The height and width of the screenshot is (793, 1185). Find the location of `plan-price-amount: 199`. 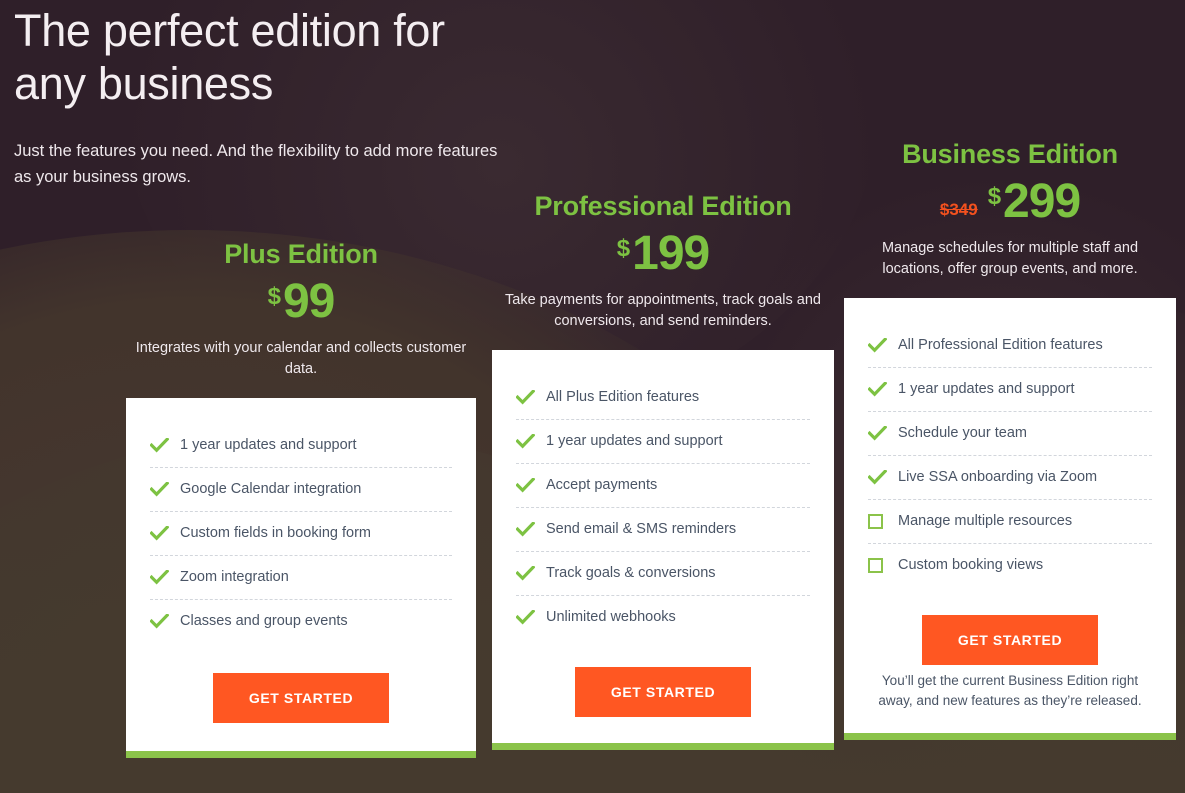

plan-price-amount: 199 is located at coordinates (671, 253).